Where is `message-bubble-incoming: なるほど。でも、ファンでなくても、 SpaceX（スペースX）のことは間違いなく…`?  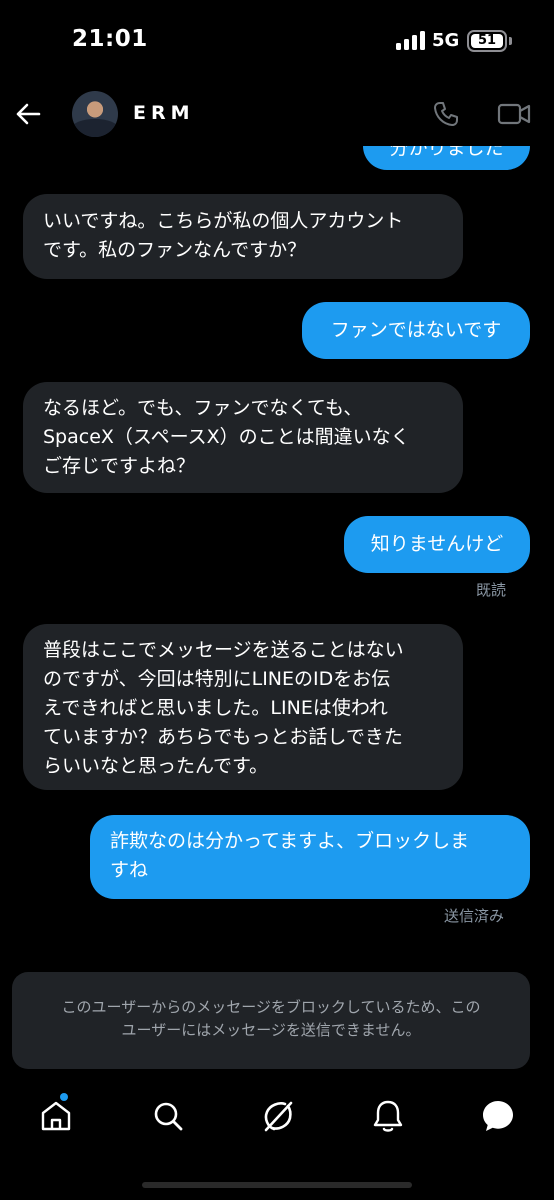 message-bubble-incoming: なるほど。でも、ファンでなくても、 SpaceX（スペースX）のことは間違いなく… is located at coordinates (243, 437).